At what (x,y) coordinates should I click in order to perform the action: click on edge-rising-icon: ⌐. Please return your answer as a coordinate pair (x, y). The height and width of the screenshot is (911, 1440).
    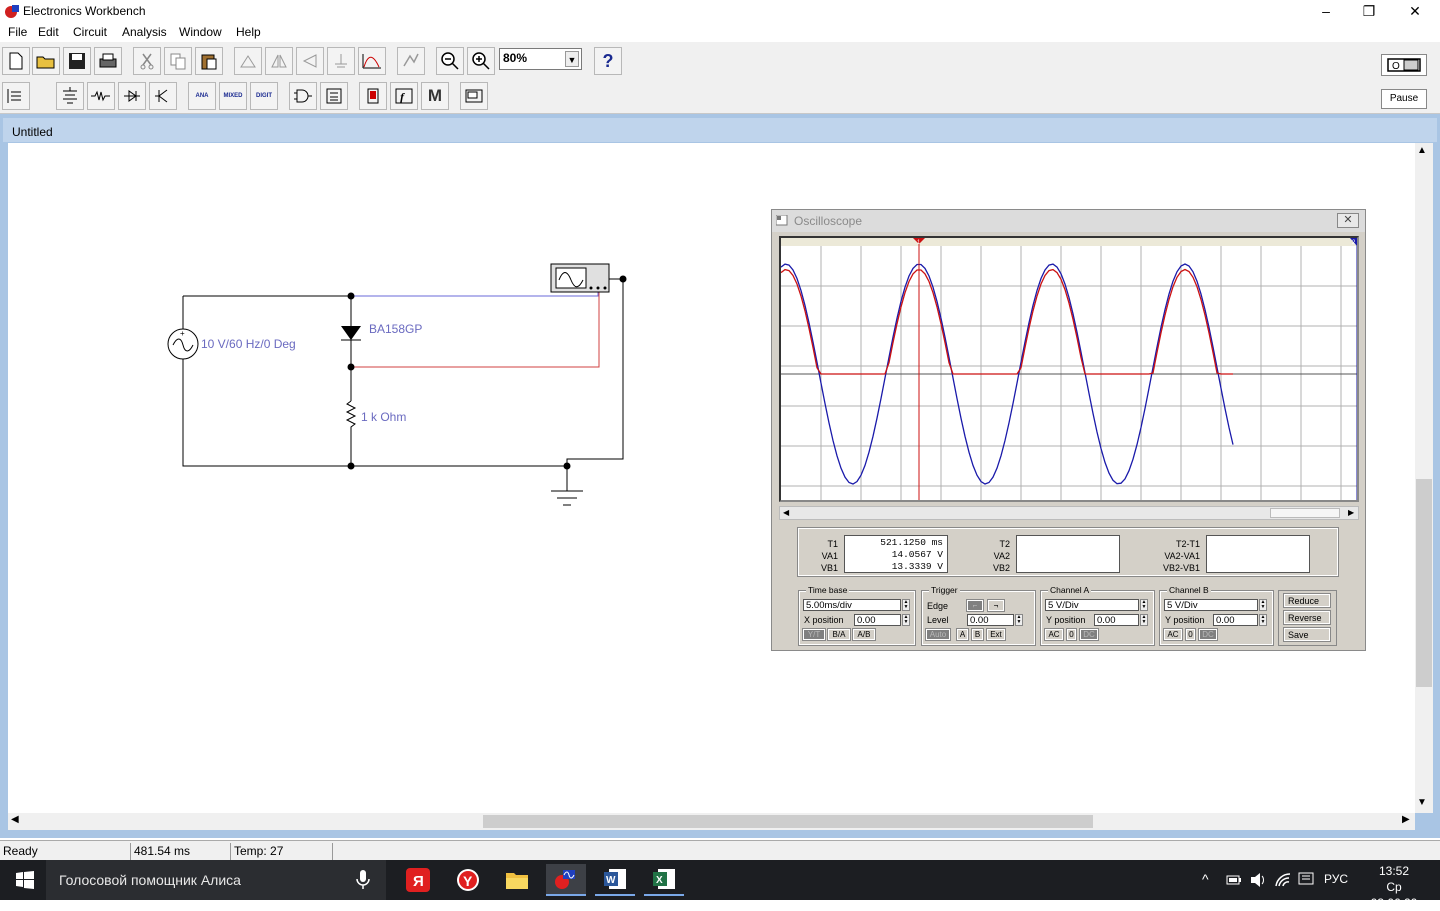
    Looking at the image, I should click on (975, 605).